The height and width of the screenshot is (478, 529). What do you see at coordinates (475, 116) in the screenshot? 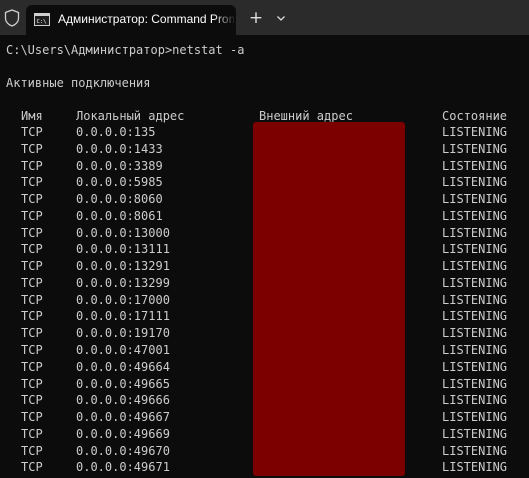
I see `header-state: Состояние` at bounding box center [475, 116].